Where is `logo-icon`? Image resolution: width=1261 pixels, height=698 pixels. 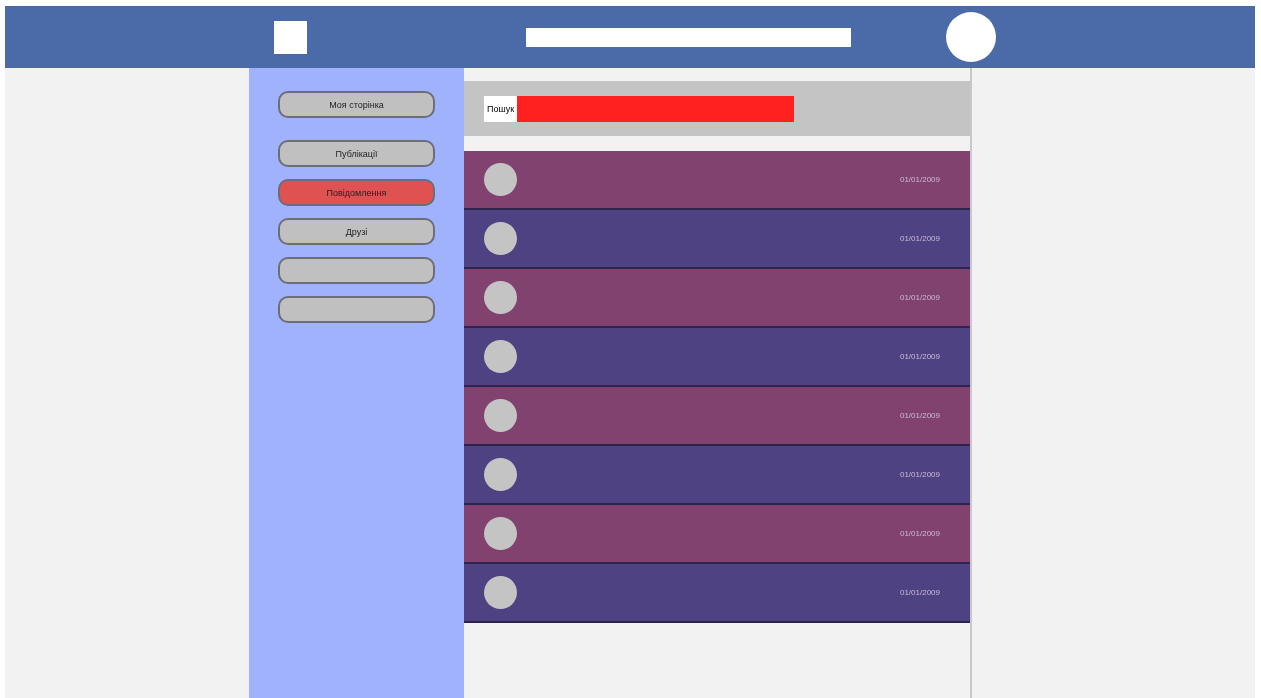 logo-icon is located at coordinates (290, 37).